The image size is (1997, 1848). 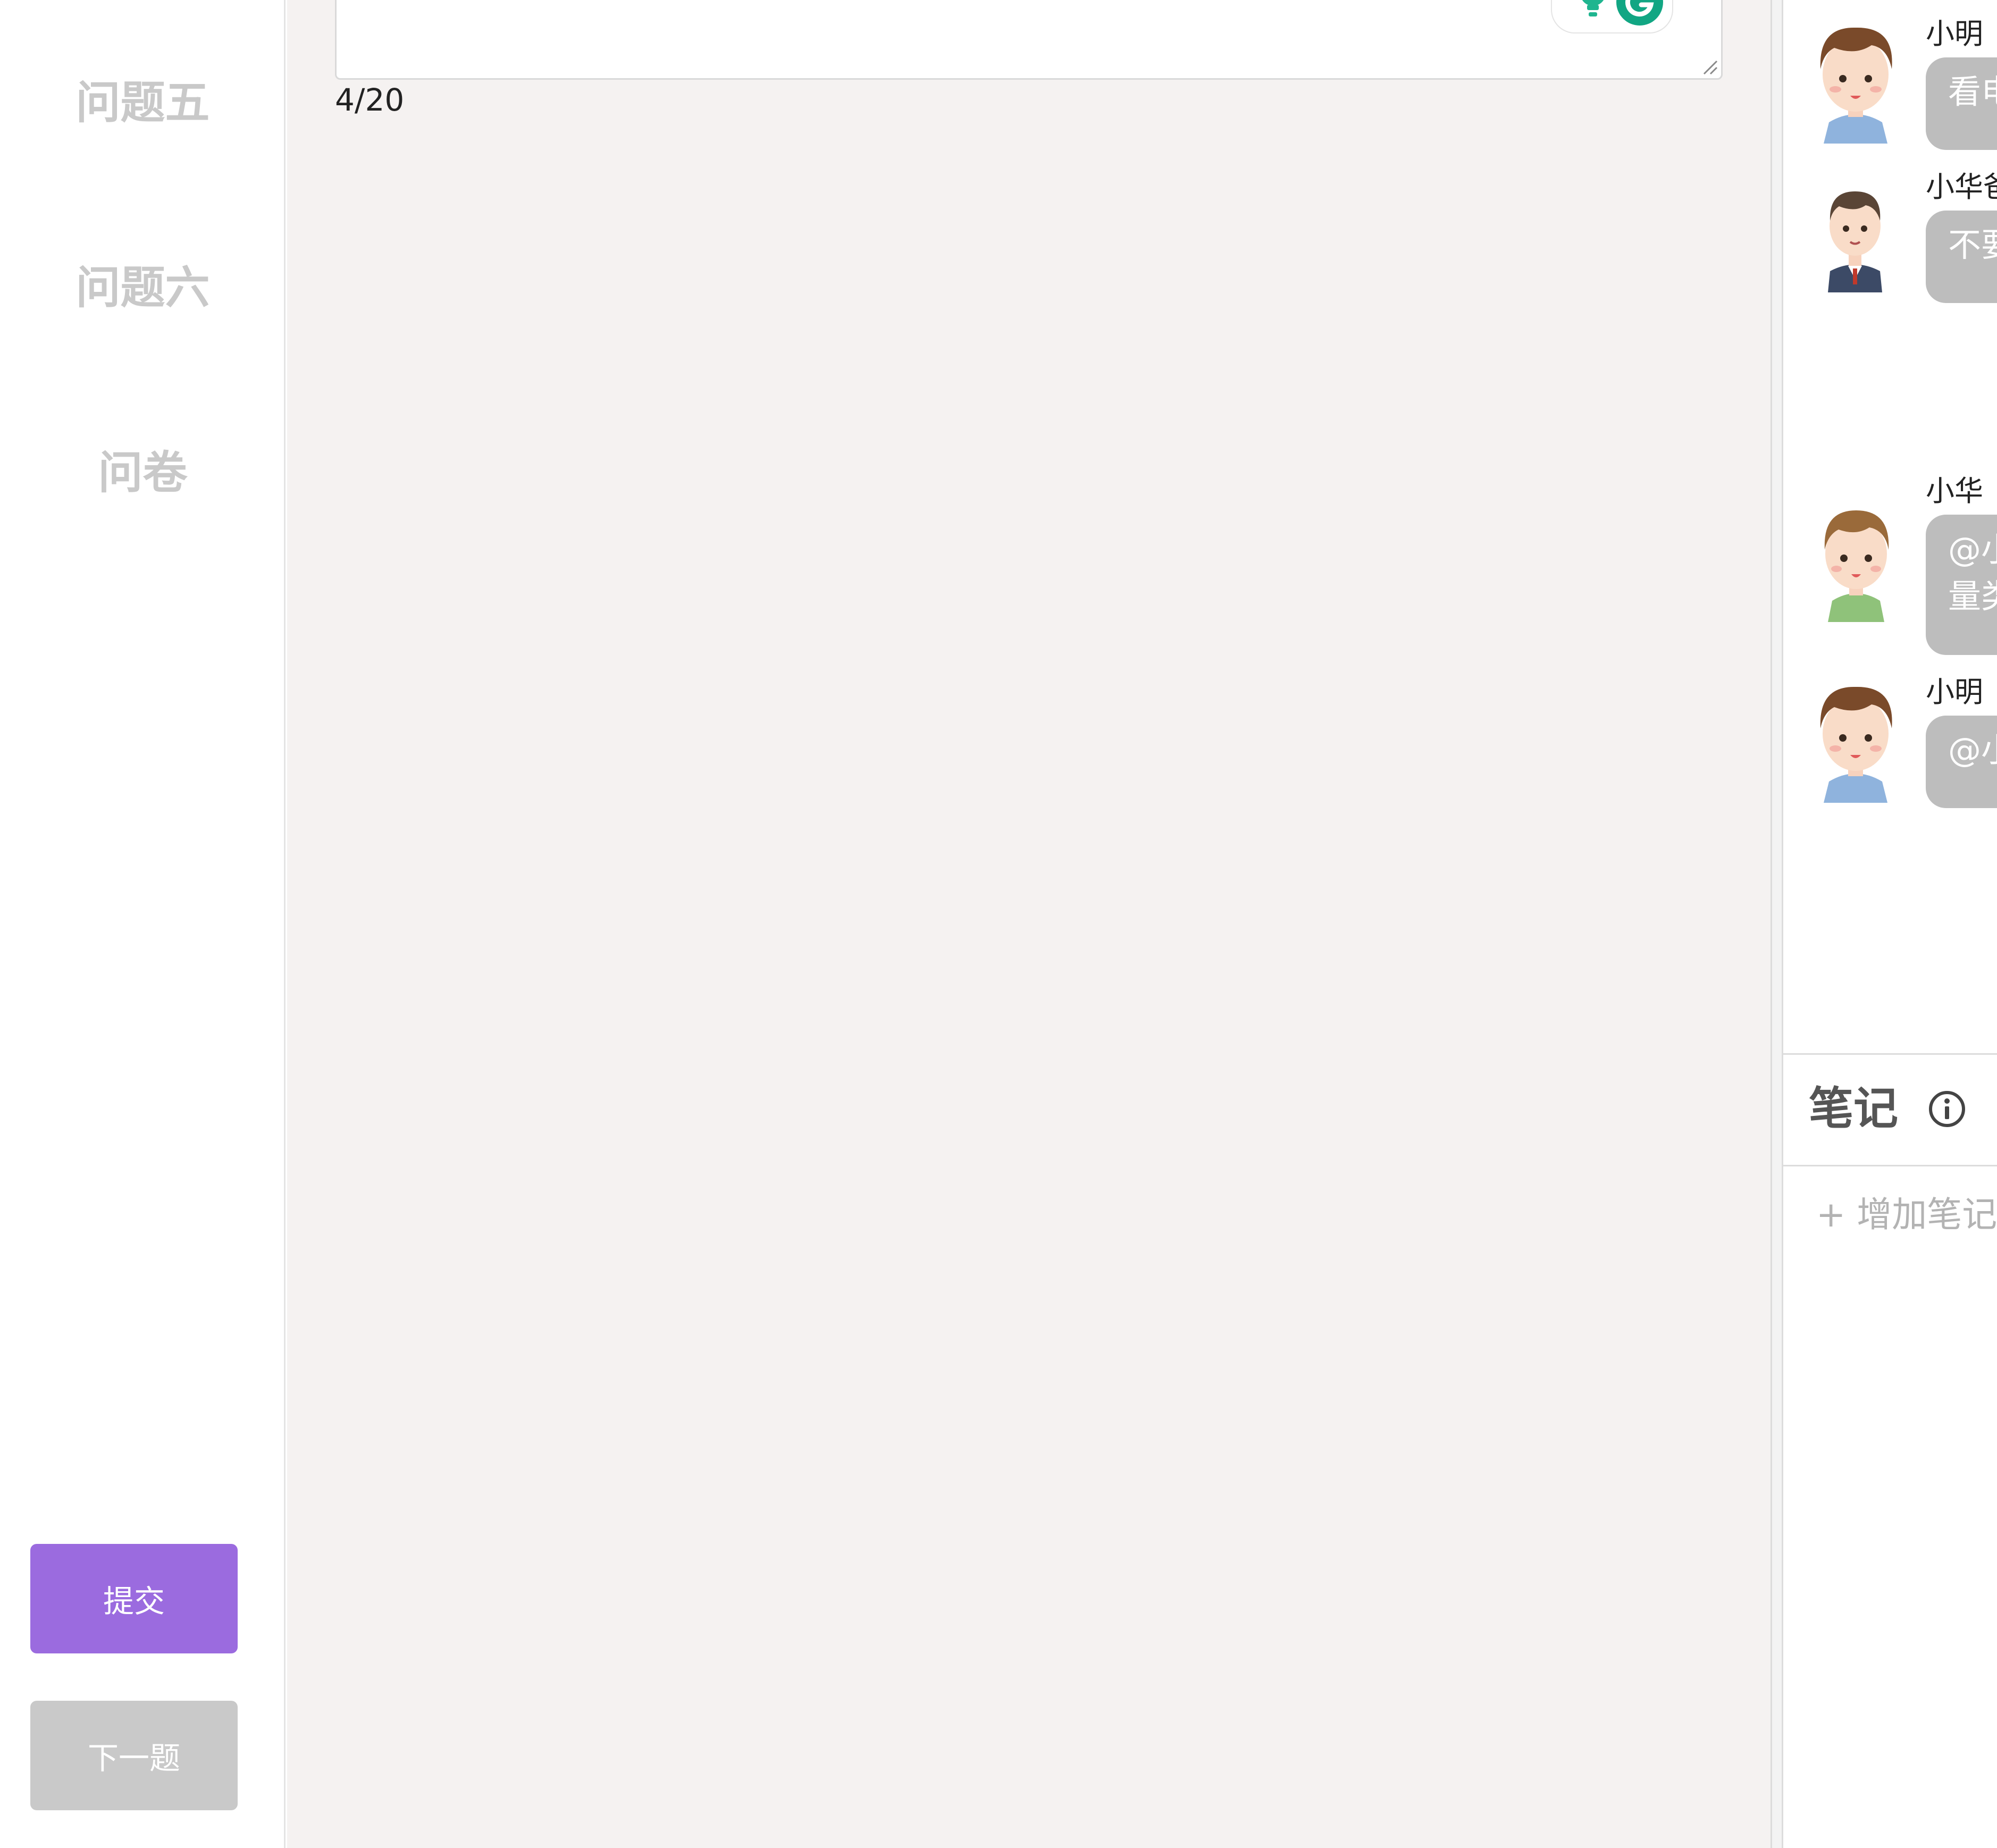 I want to click on lightbulb-icon, so click(x=1593, y=12).